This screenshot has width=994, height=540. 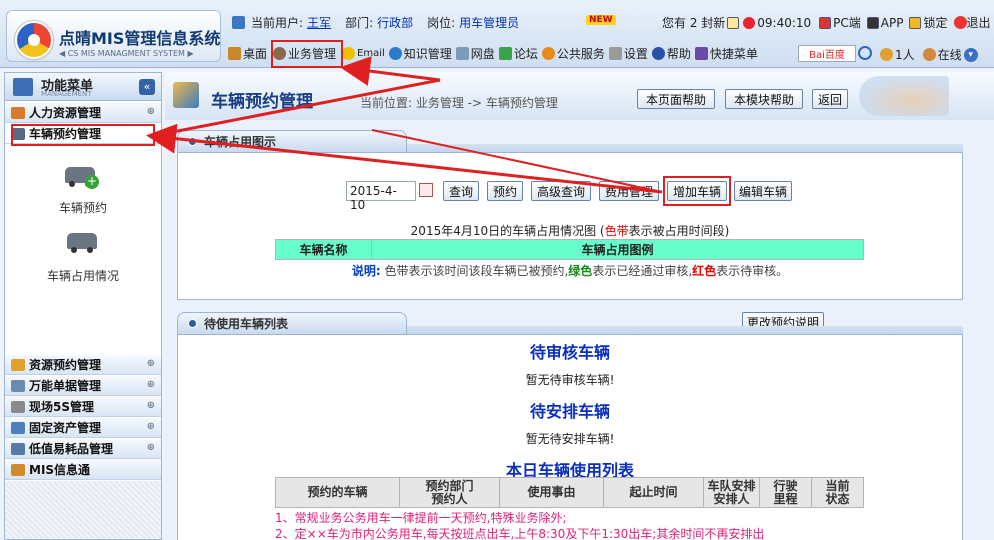 What do you see at coordinates (616, 231) in the screenshot?
I see `caption-red: 色带` at bounding box center [616, 231].